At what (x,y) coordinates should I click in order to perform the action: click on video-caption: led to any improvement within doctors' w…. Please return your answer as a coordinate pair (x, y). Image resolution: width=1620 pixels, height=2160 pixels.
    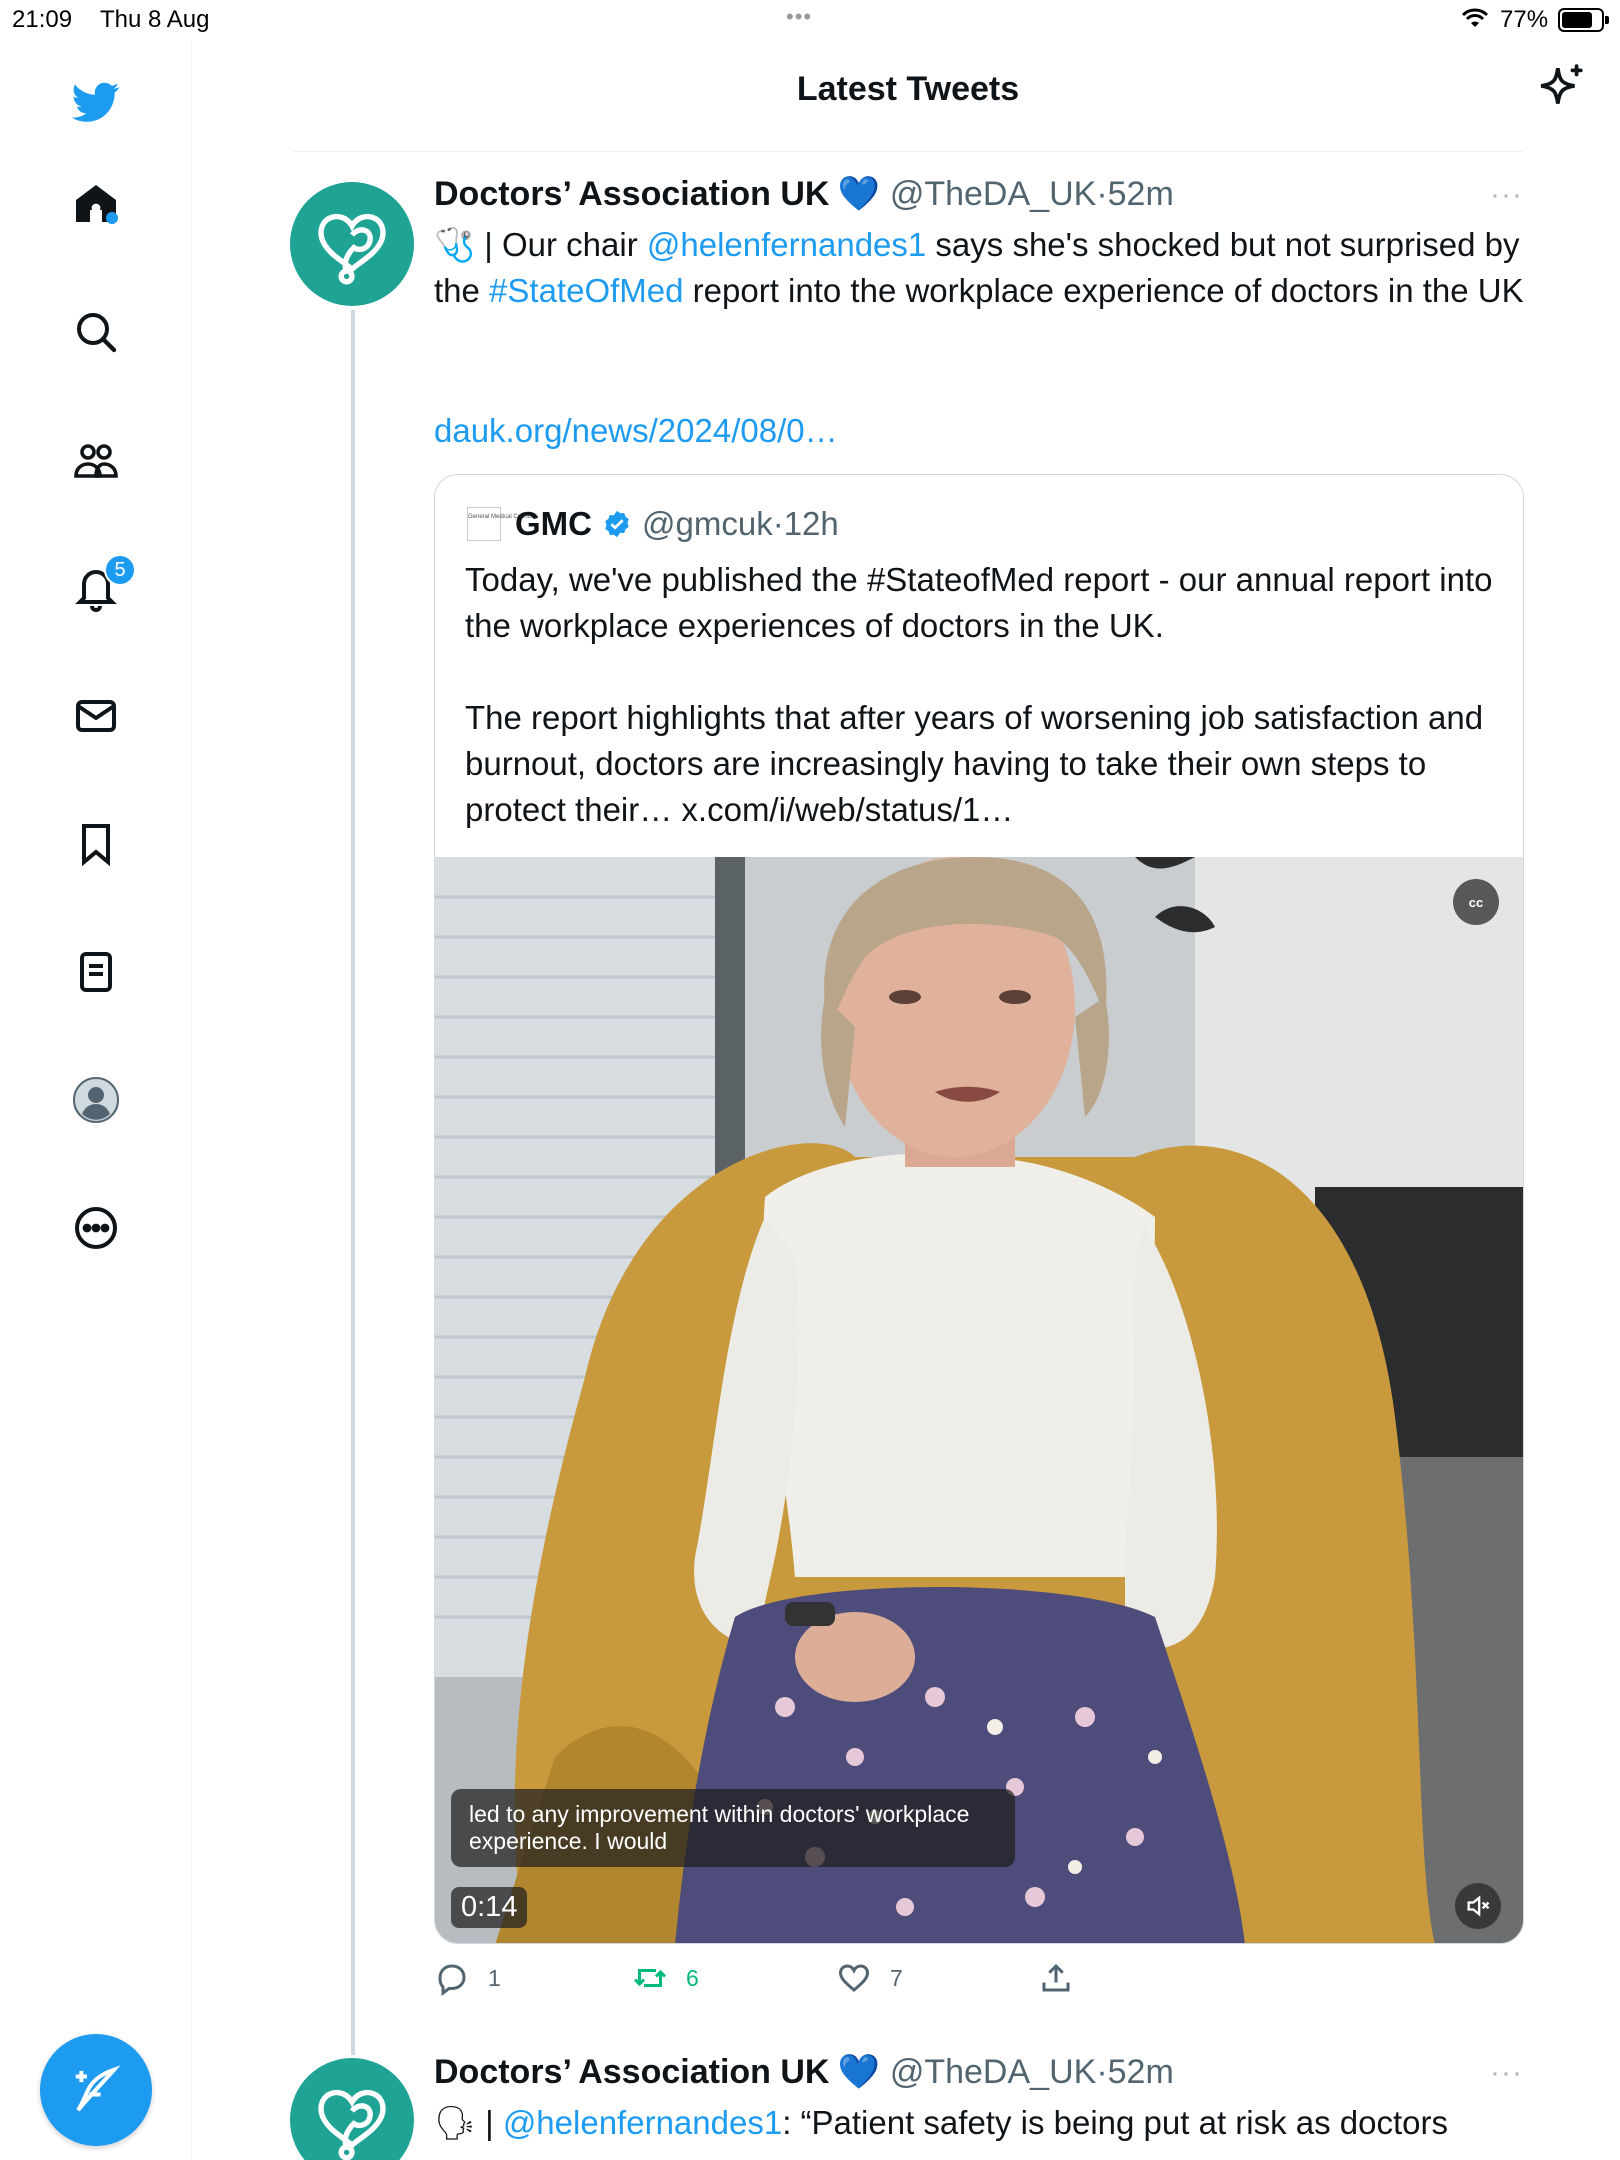
    Looking at the image, I should click on (733, 1828).